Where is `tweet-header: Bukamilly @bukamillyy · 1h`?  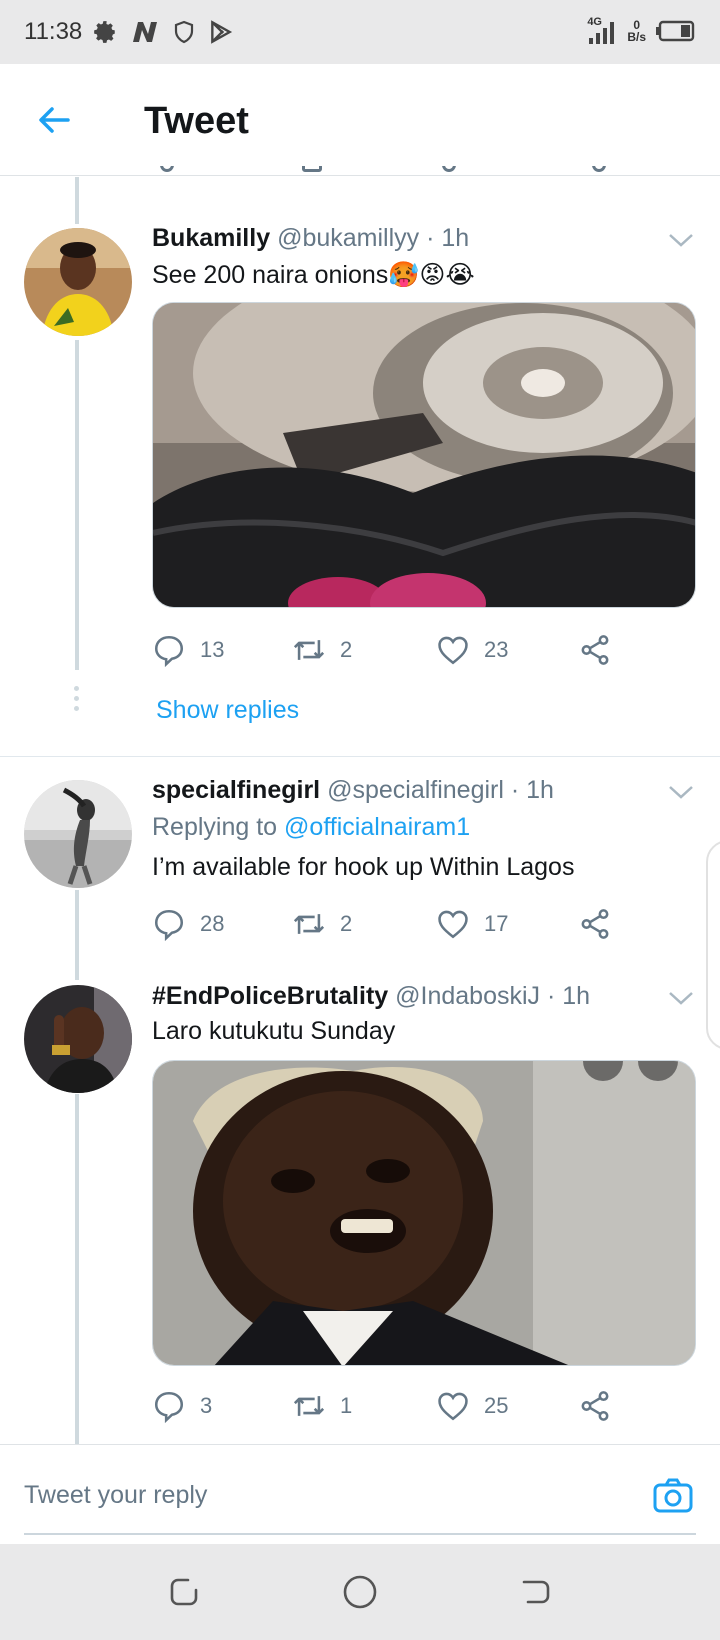 tweet-header: Bukamilly @bukamillyy · 1h is located at coordinates (310, 238).